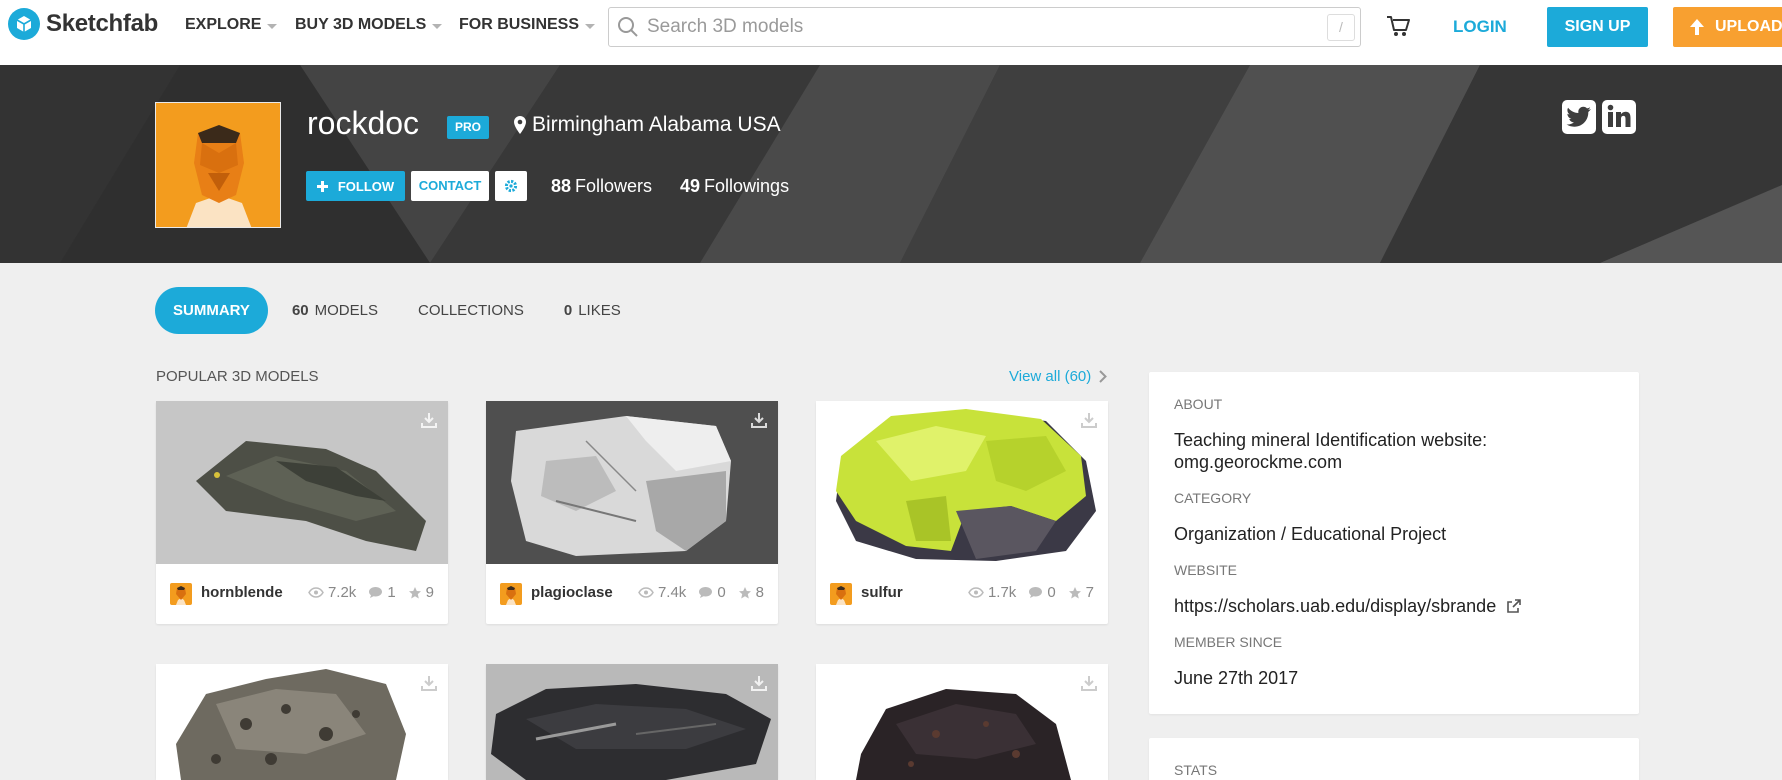  What do you see at coordinates (1597, 27) in the screenshot?
I see `signup-button: SIGN UP` at bounding box center [1597, 27].